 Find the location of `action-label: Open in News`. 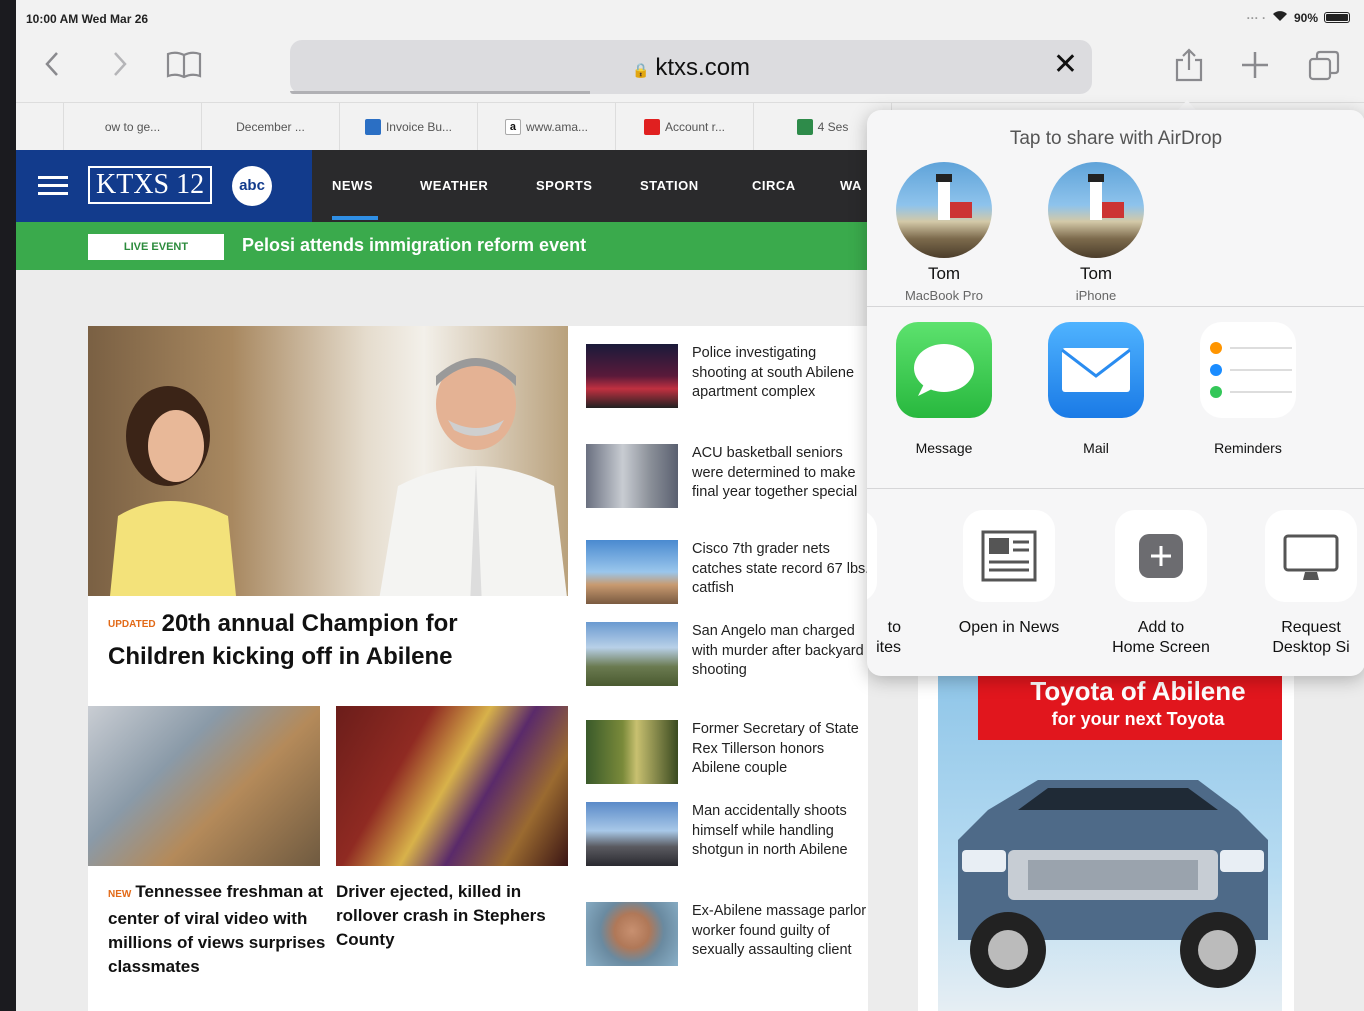

action-label: Open in News is located at coordinates (1009, 627).